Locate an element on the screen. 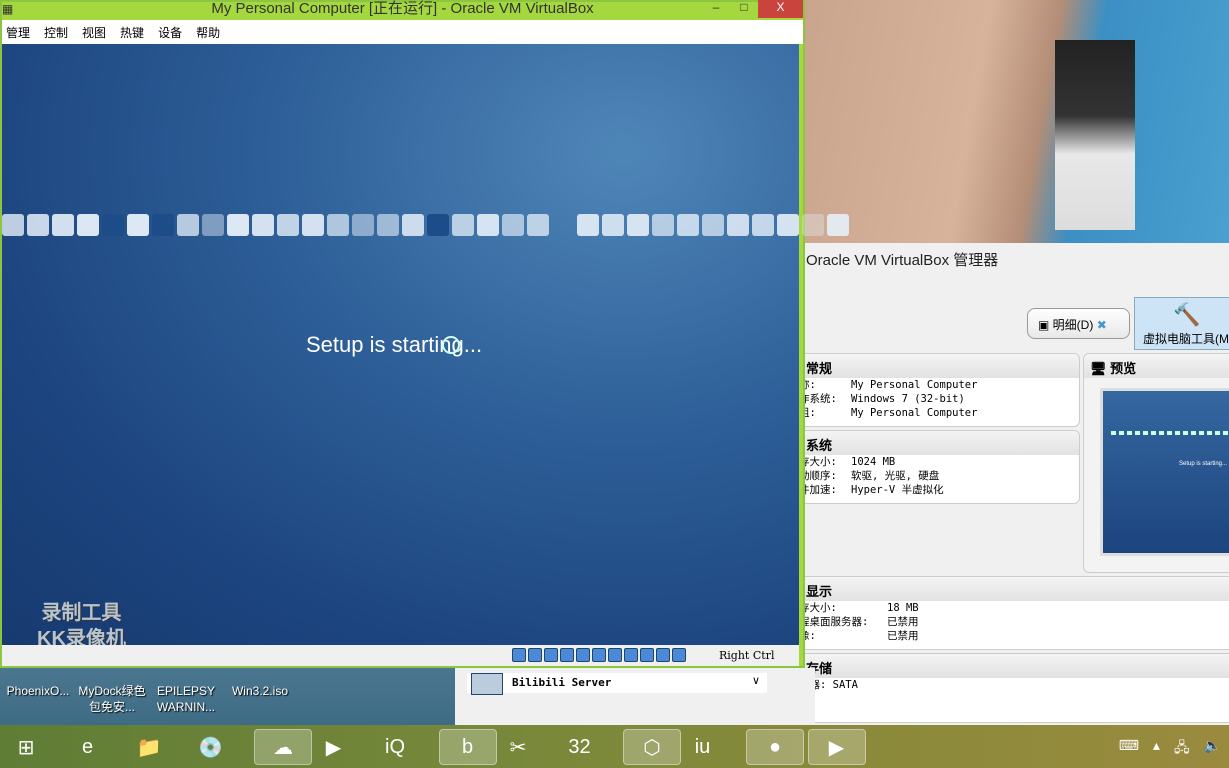 The image size is (1229, 768). vm-list-item: Bilibili Server is located at coordinates (617, 684).